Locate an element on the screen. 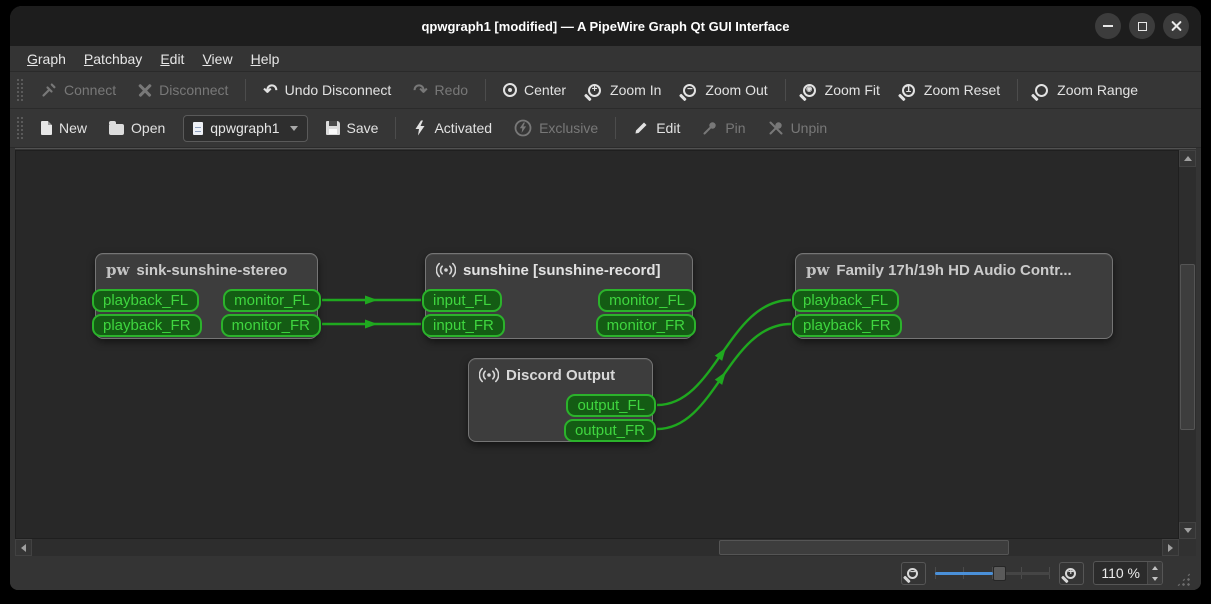 This screenshot has width=1211, height=604. zoom-in-icon: + is located at coordinates (595, 90).